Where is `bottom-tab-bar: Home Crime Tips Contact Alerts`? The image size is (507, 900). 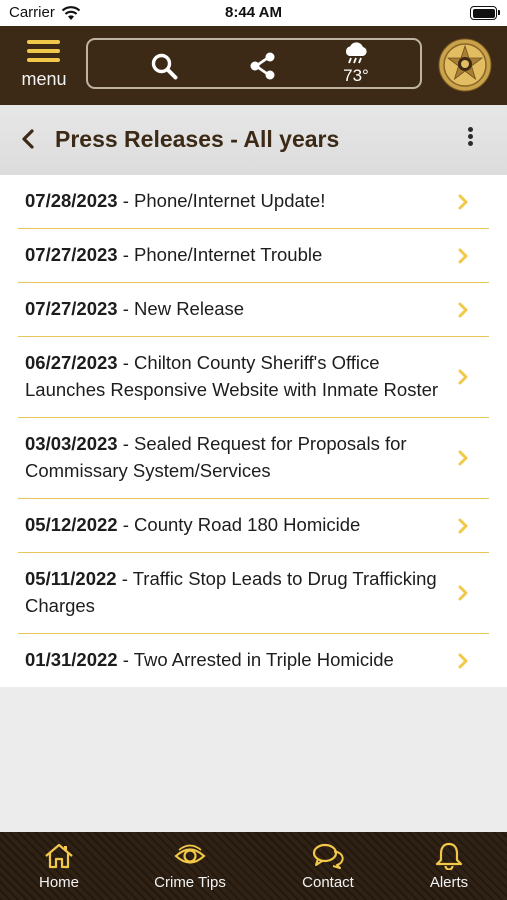 bottom-tab-bar: Home Crime Tips Contact Alerts is located at coordinates (253, 866).